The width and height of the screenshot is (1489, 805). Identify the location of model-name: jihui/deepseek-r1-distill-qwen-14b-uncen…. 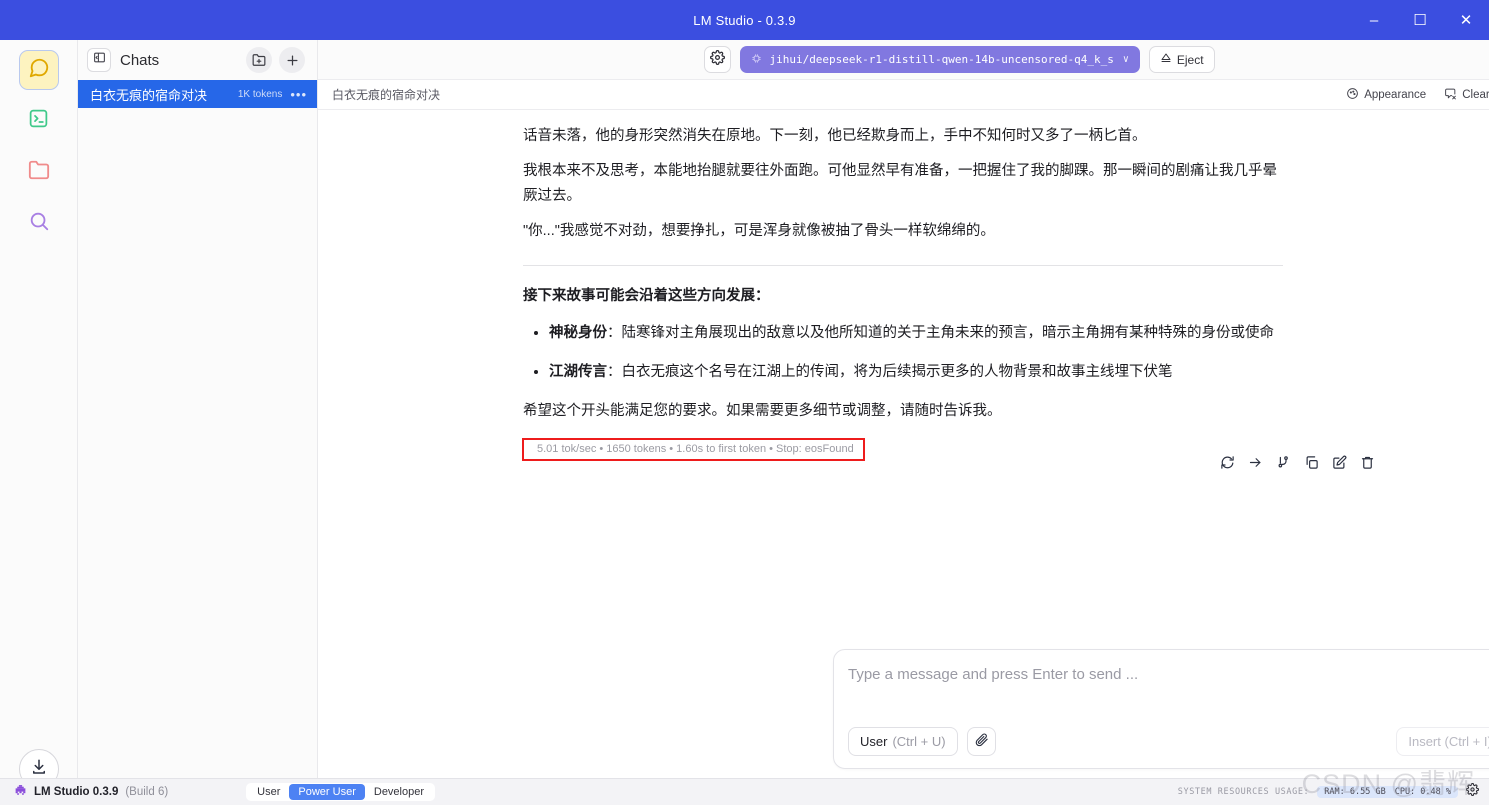
(941, 59).